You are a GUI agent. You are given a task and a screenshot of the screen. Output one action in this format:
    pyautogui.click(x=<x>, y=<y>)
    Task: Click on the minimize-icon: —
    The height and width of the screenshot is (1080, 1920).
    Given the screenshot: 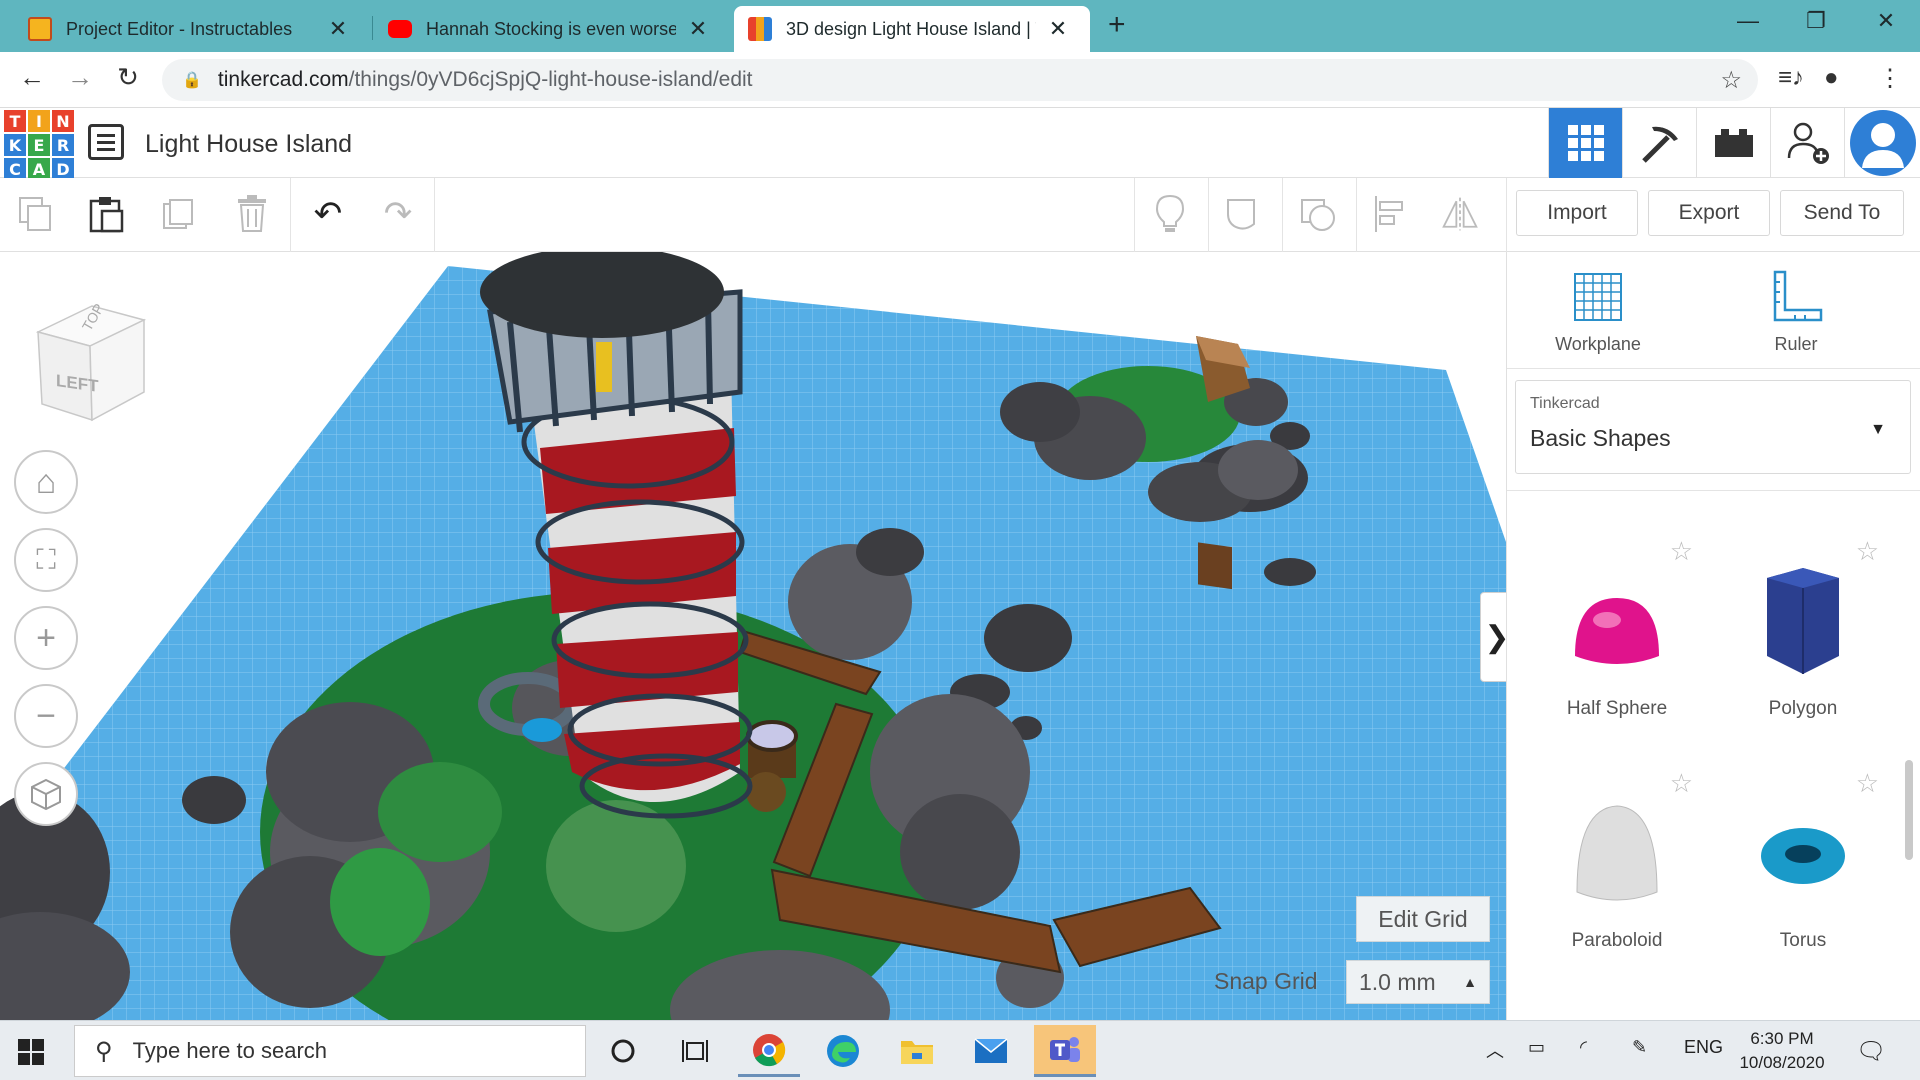 What is the action you would take?
    pyautogui.click(x=1748, y=21)
    